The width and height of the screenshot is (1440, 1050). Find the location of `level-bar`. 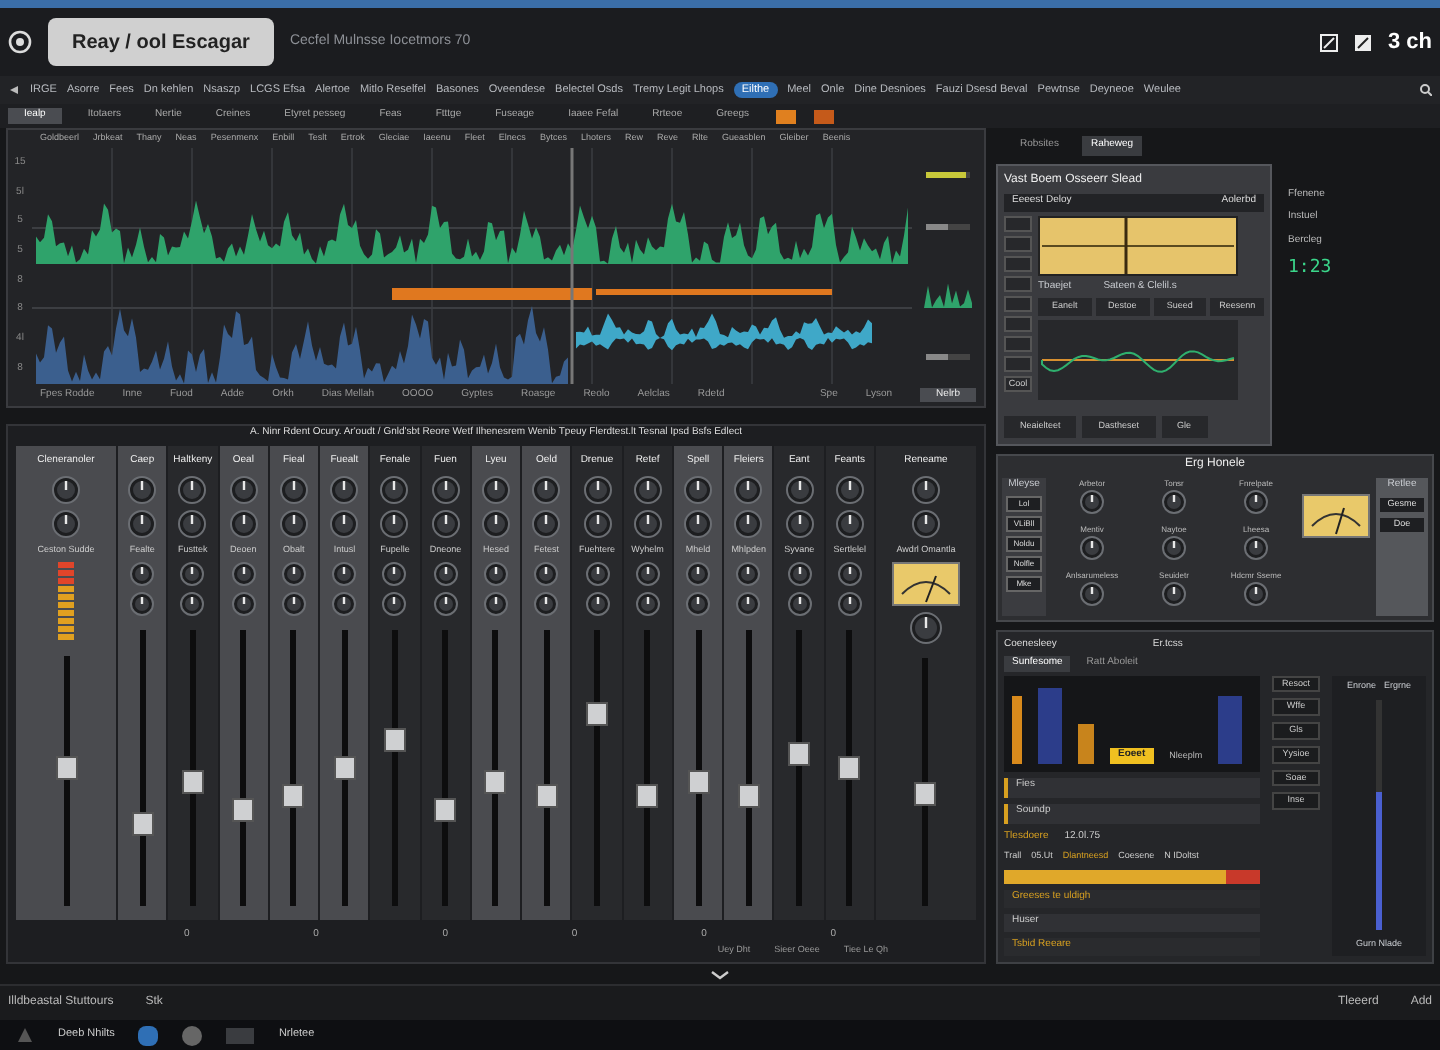

level-bar is located at coordinates (1017, 729).